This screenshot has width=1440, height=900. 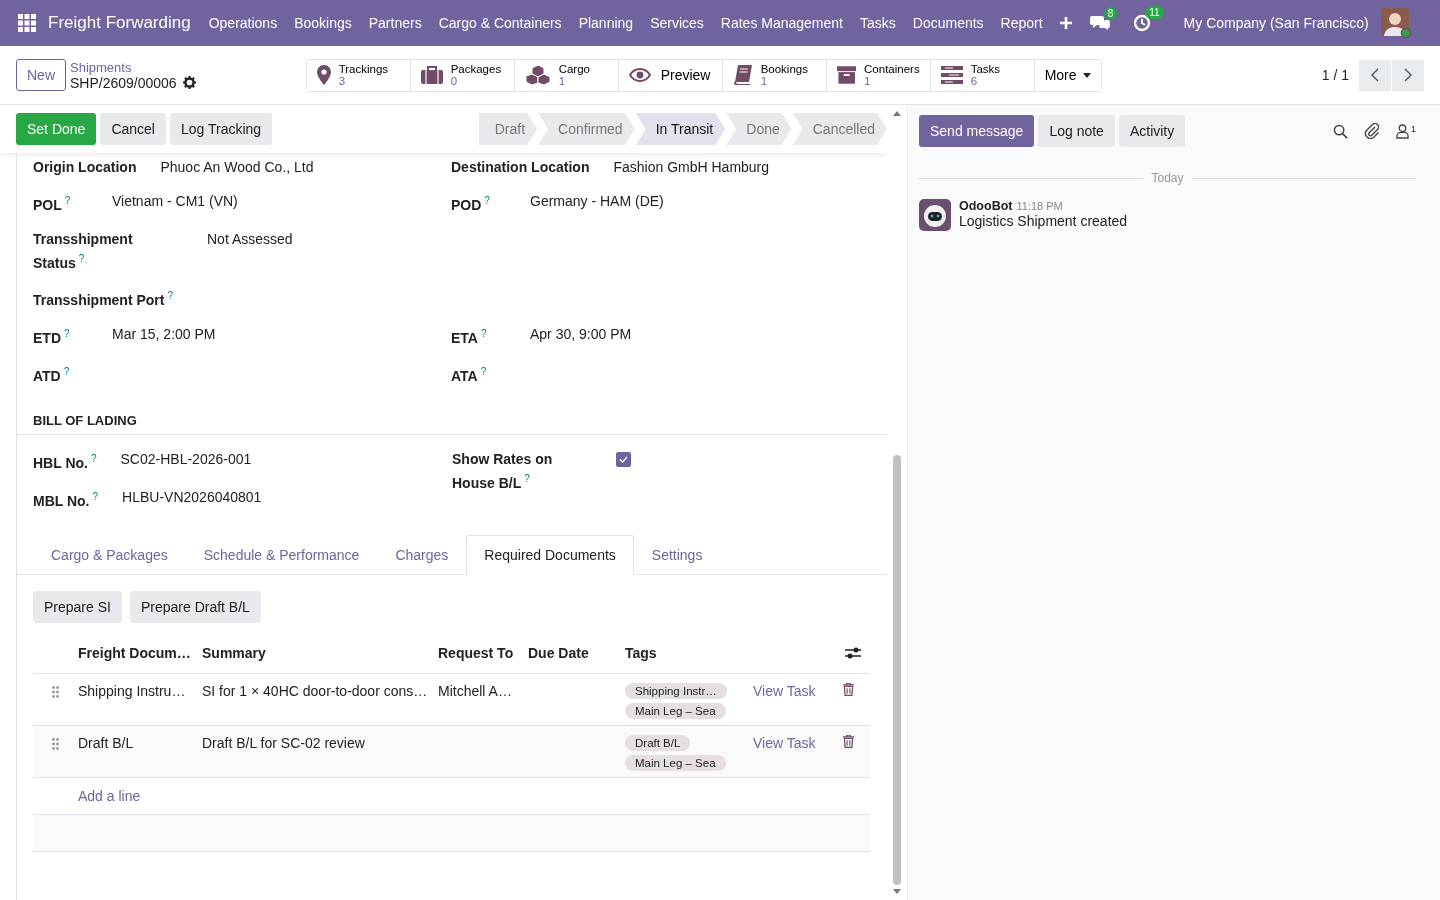 What do you see at coordinates (1043, 221) in the screenshot?
I see `message-body: Logistics Shipment created` at bounding box center [1043, 221].